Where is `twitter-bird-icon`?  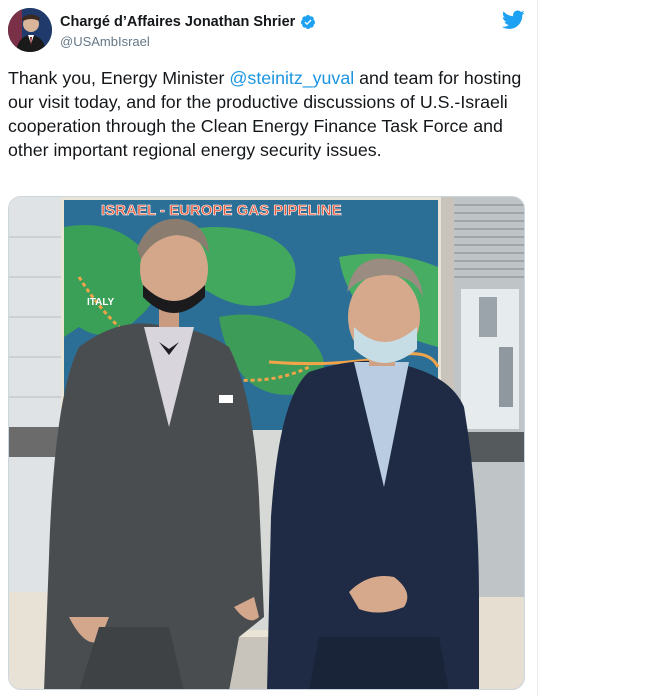 twitter-bird-icon is located at coordinates (513, 20).